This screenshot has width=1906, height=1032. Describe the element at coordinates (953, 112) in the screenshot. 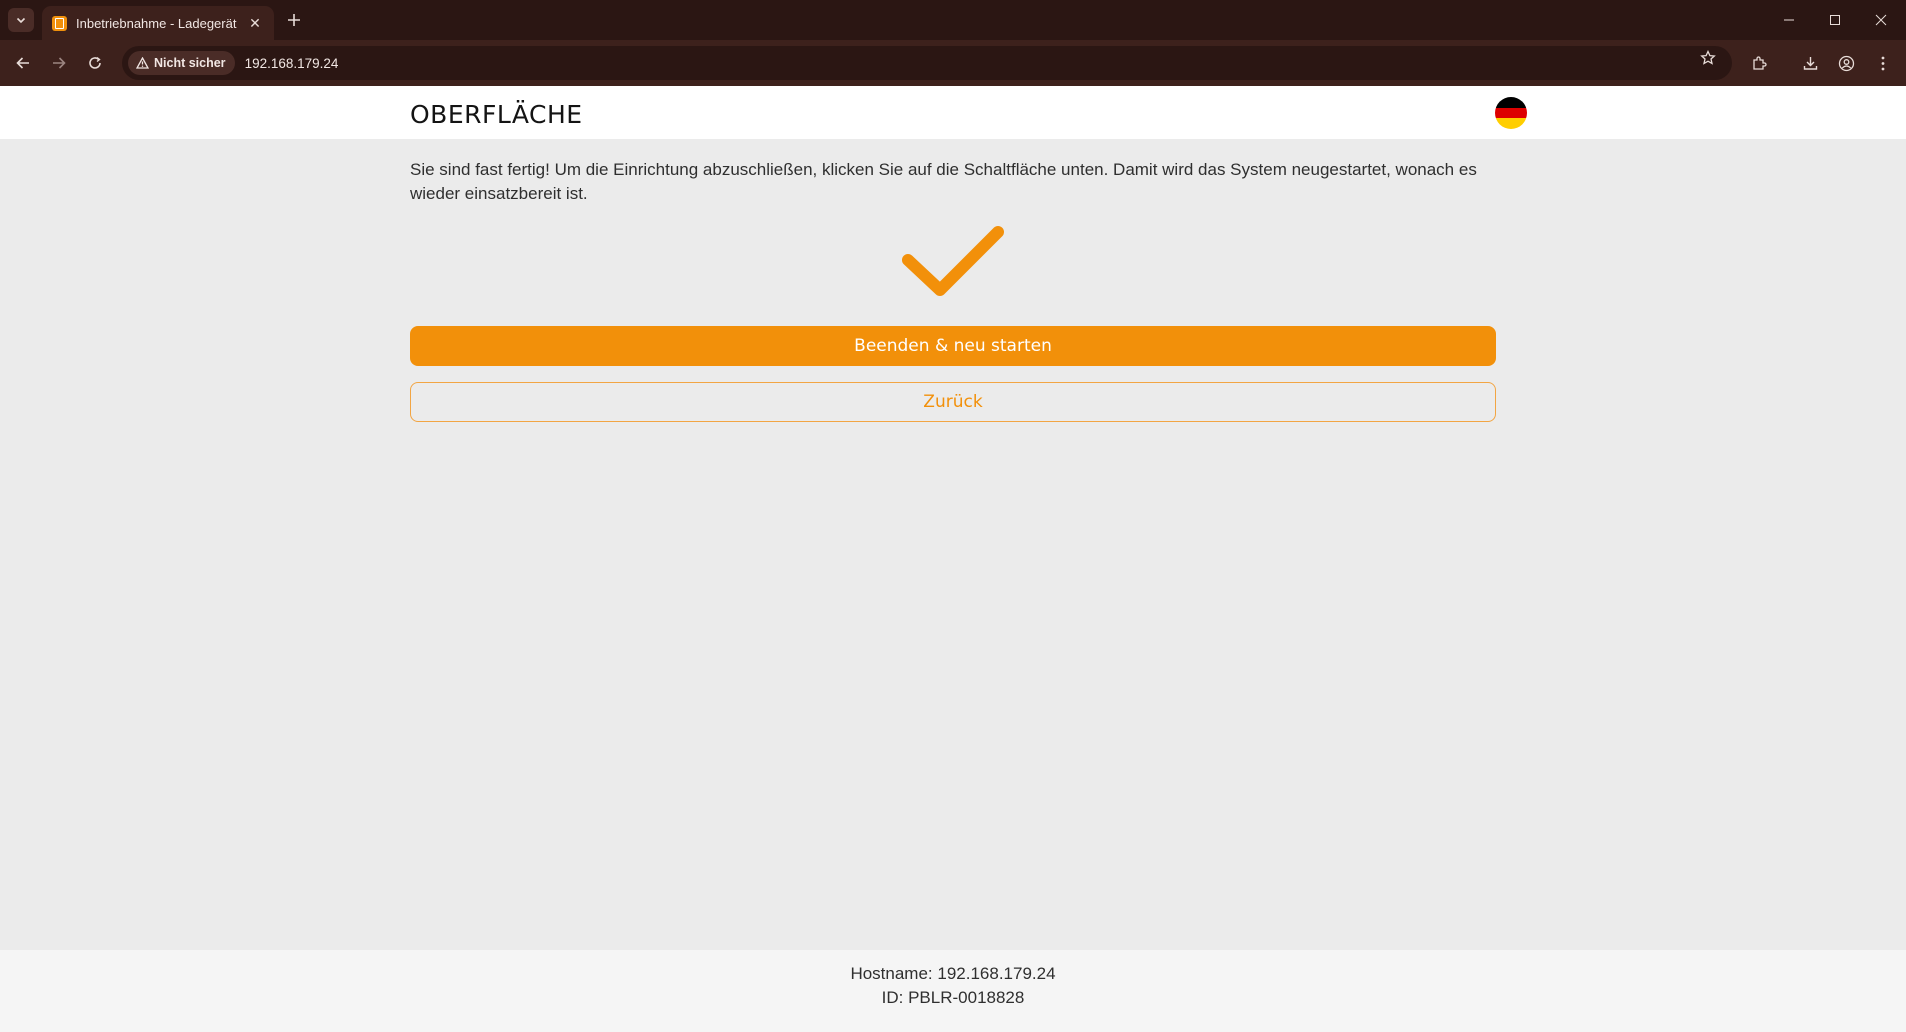

I see `page-header: OBERFLÄCHE` at that location.